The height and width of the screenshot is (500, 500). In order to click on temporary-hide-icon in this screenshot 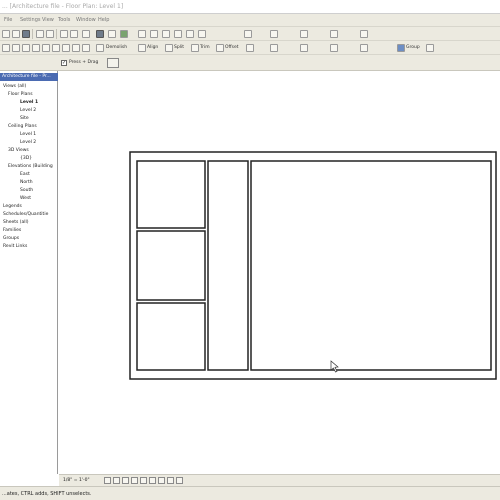, I will do `click(152, 480)`.